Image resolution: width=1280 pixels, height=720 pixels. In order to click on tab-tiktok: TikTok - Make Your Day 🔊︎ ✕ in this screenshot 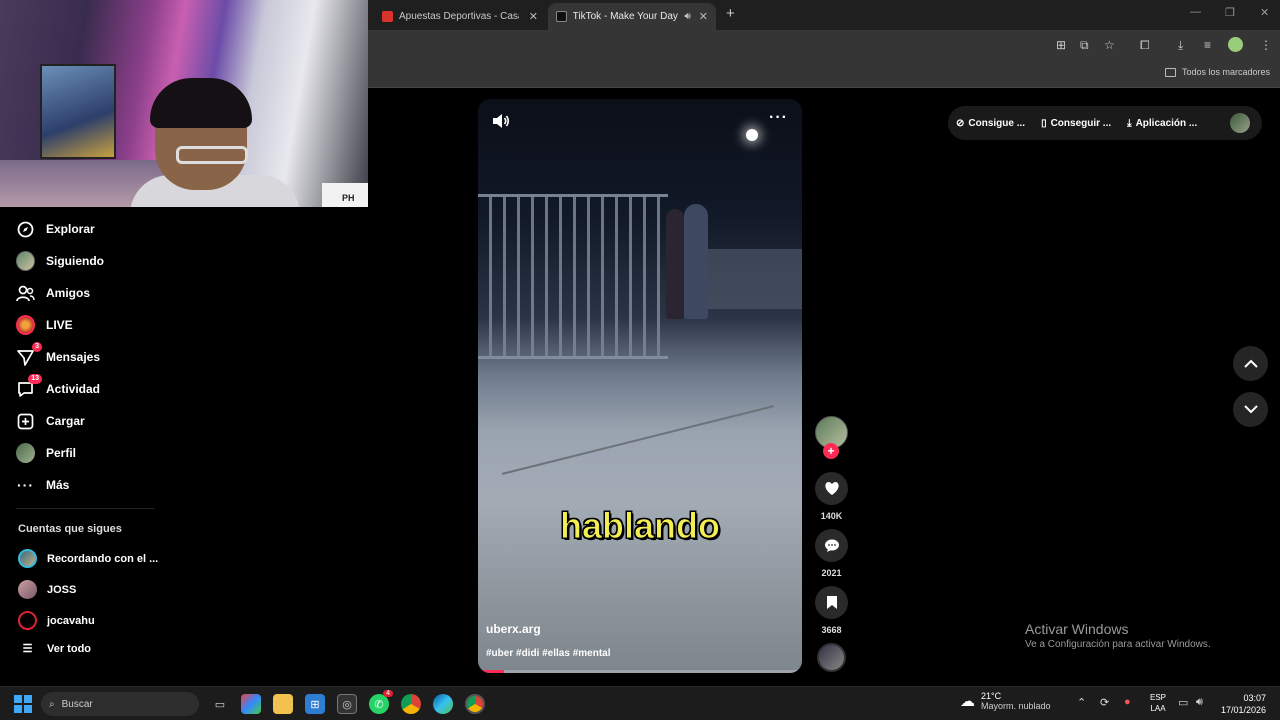, I will do `click(632, 16)`.